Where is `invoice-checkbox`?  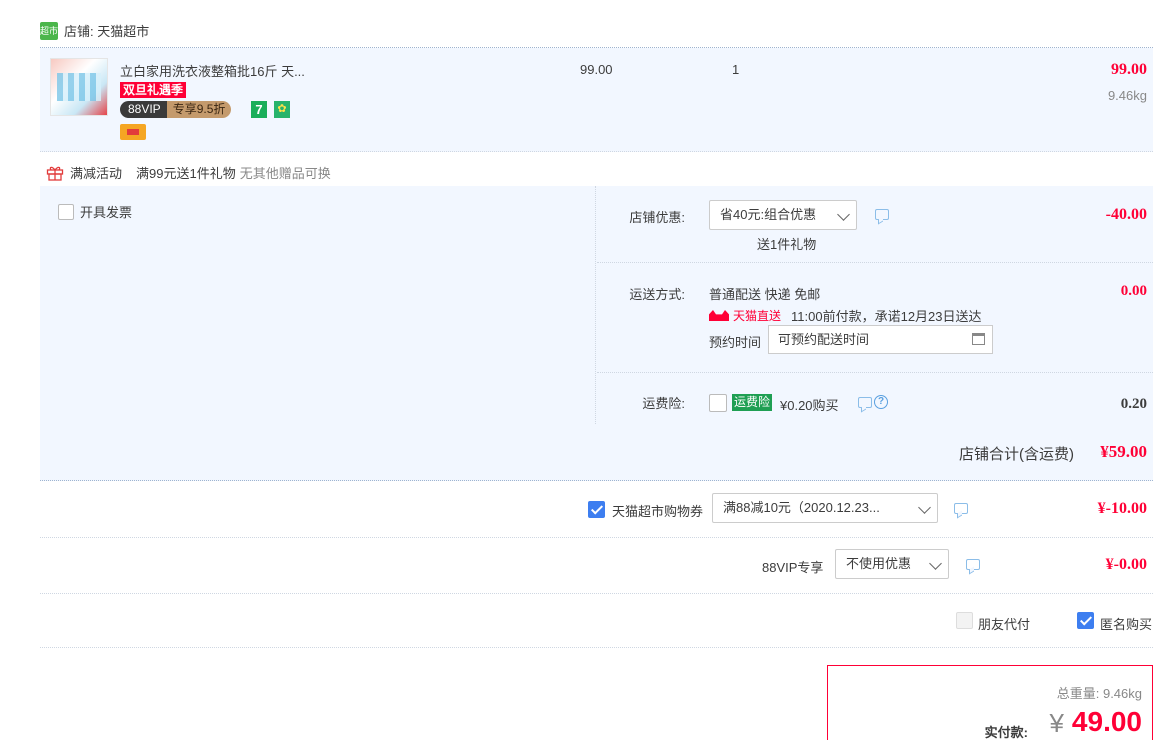
invoice-checkbox is located at coordinates (66, 211).